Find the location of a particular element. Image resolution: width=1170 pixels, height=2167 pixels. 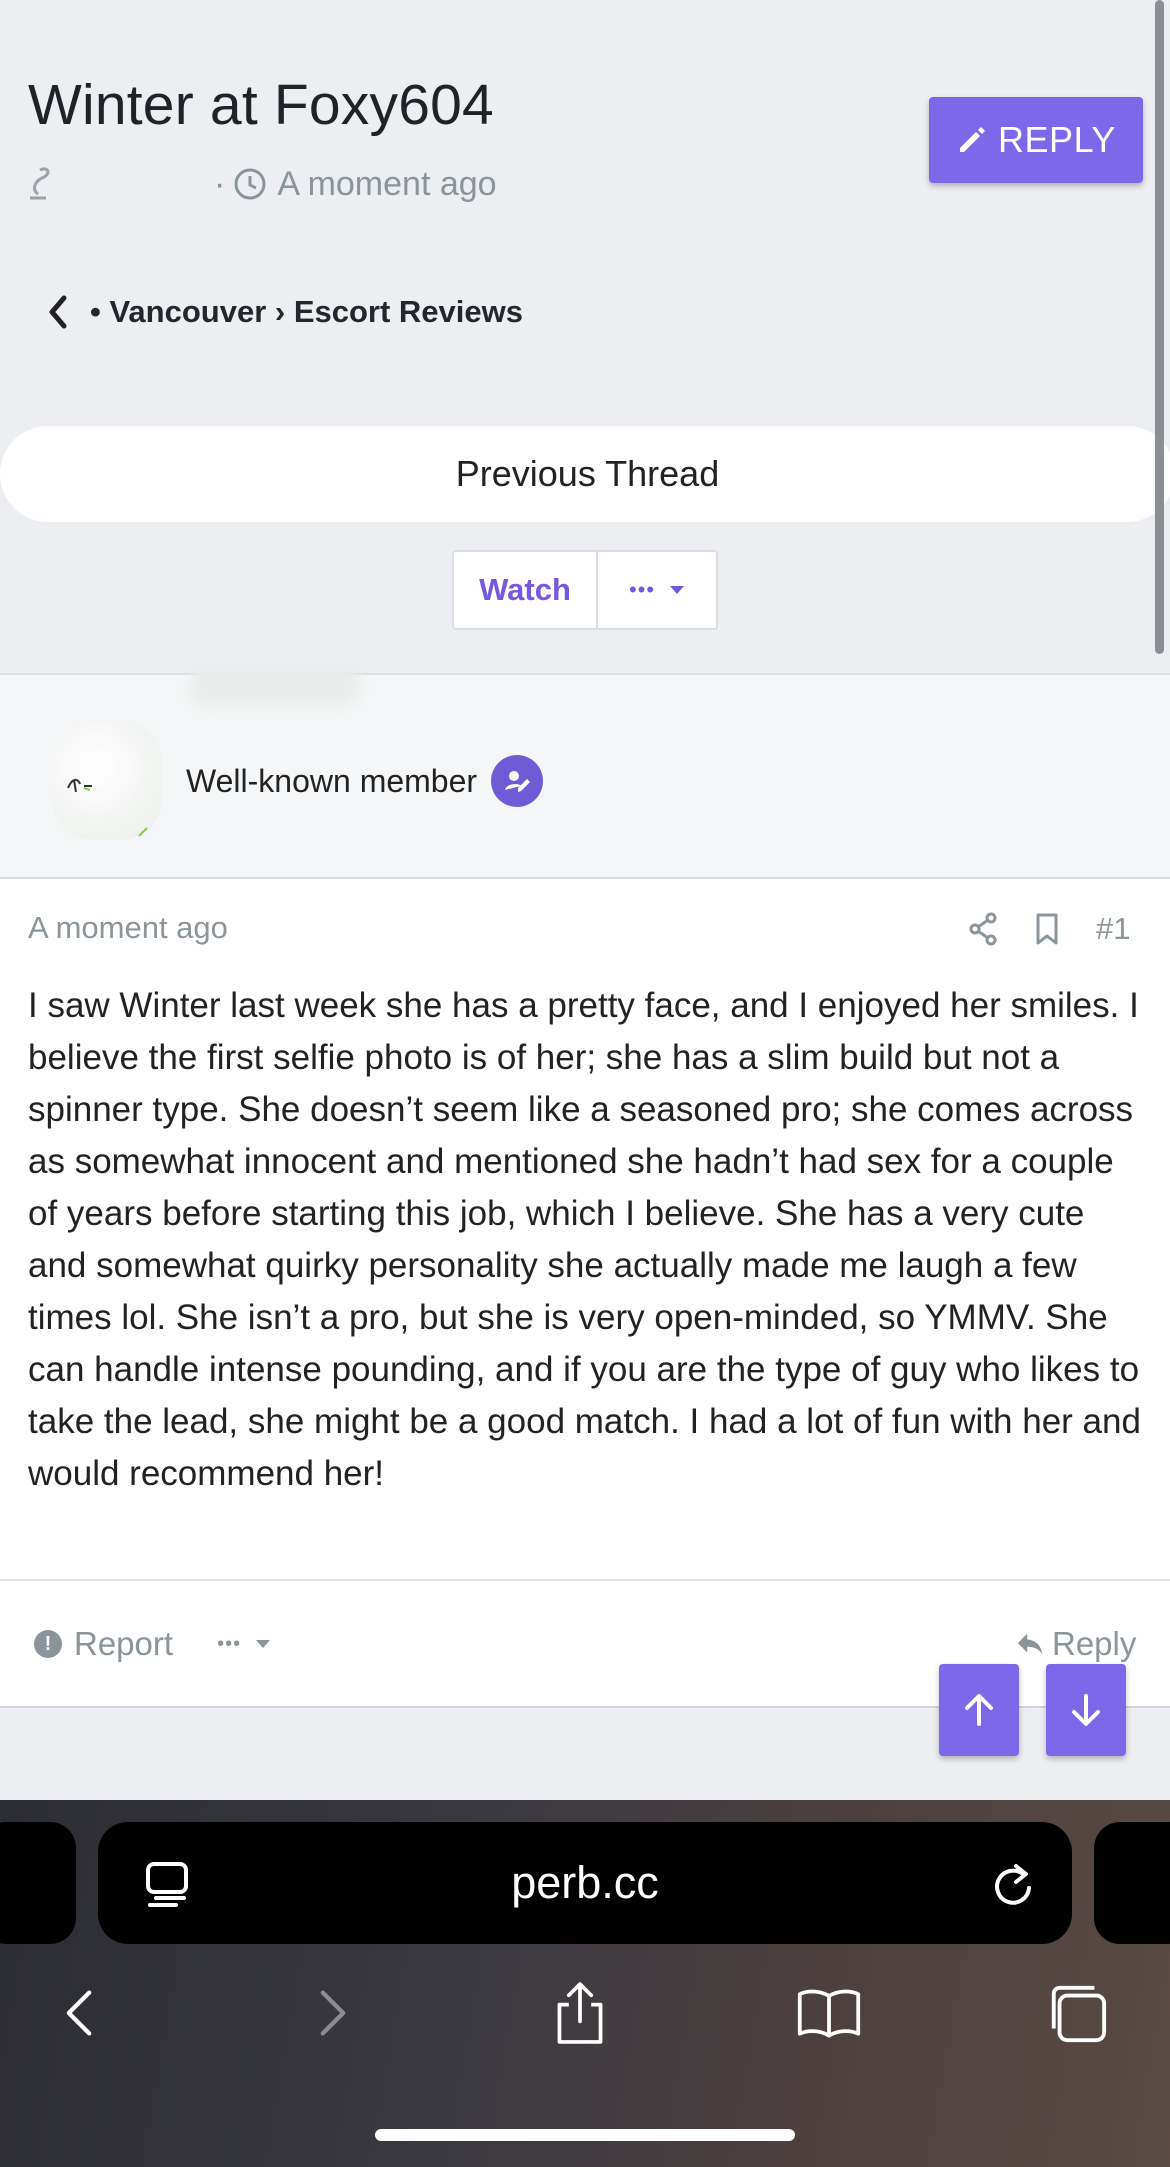

post-actions: #1 is located at coordinates (1049, 929).